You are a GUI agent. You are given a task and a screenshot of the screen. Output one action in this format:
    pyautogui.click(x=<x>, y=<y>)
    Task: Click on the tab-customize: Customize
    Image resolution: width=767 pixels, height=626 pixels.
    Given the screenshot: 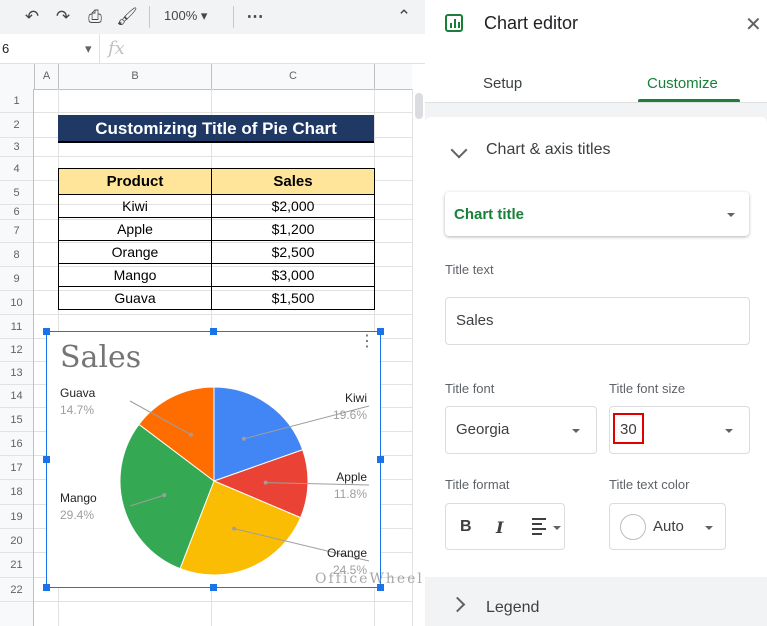 What is the action you would take?
    pyautogui.click(x=682, y=83)
    